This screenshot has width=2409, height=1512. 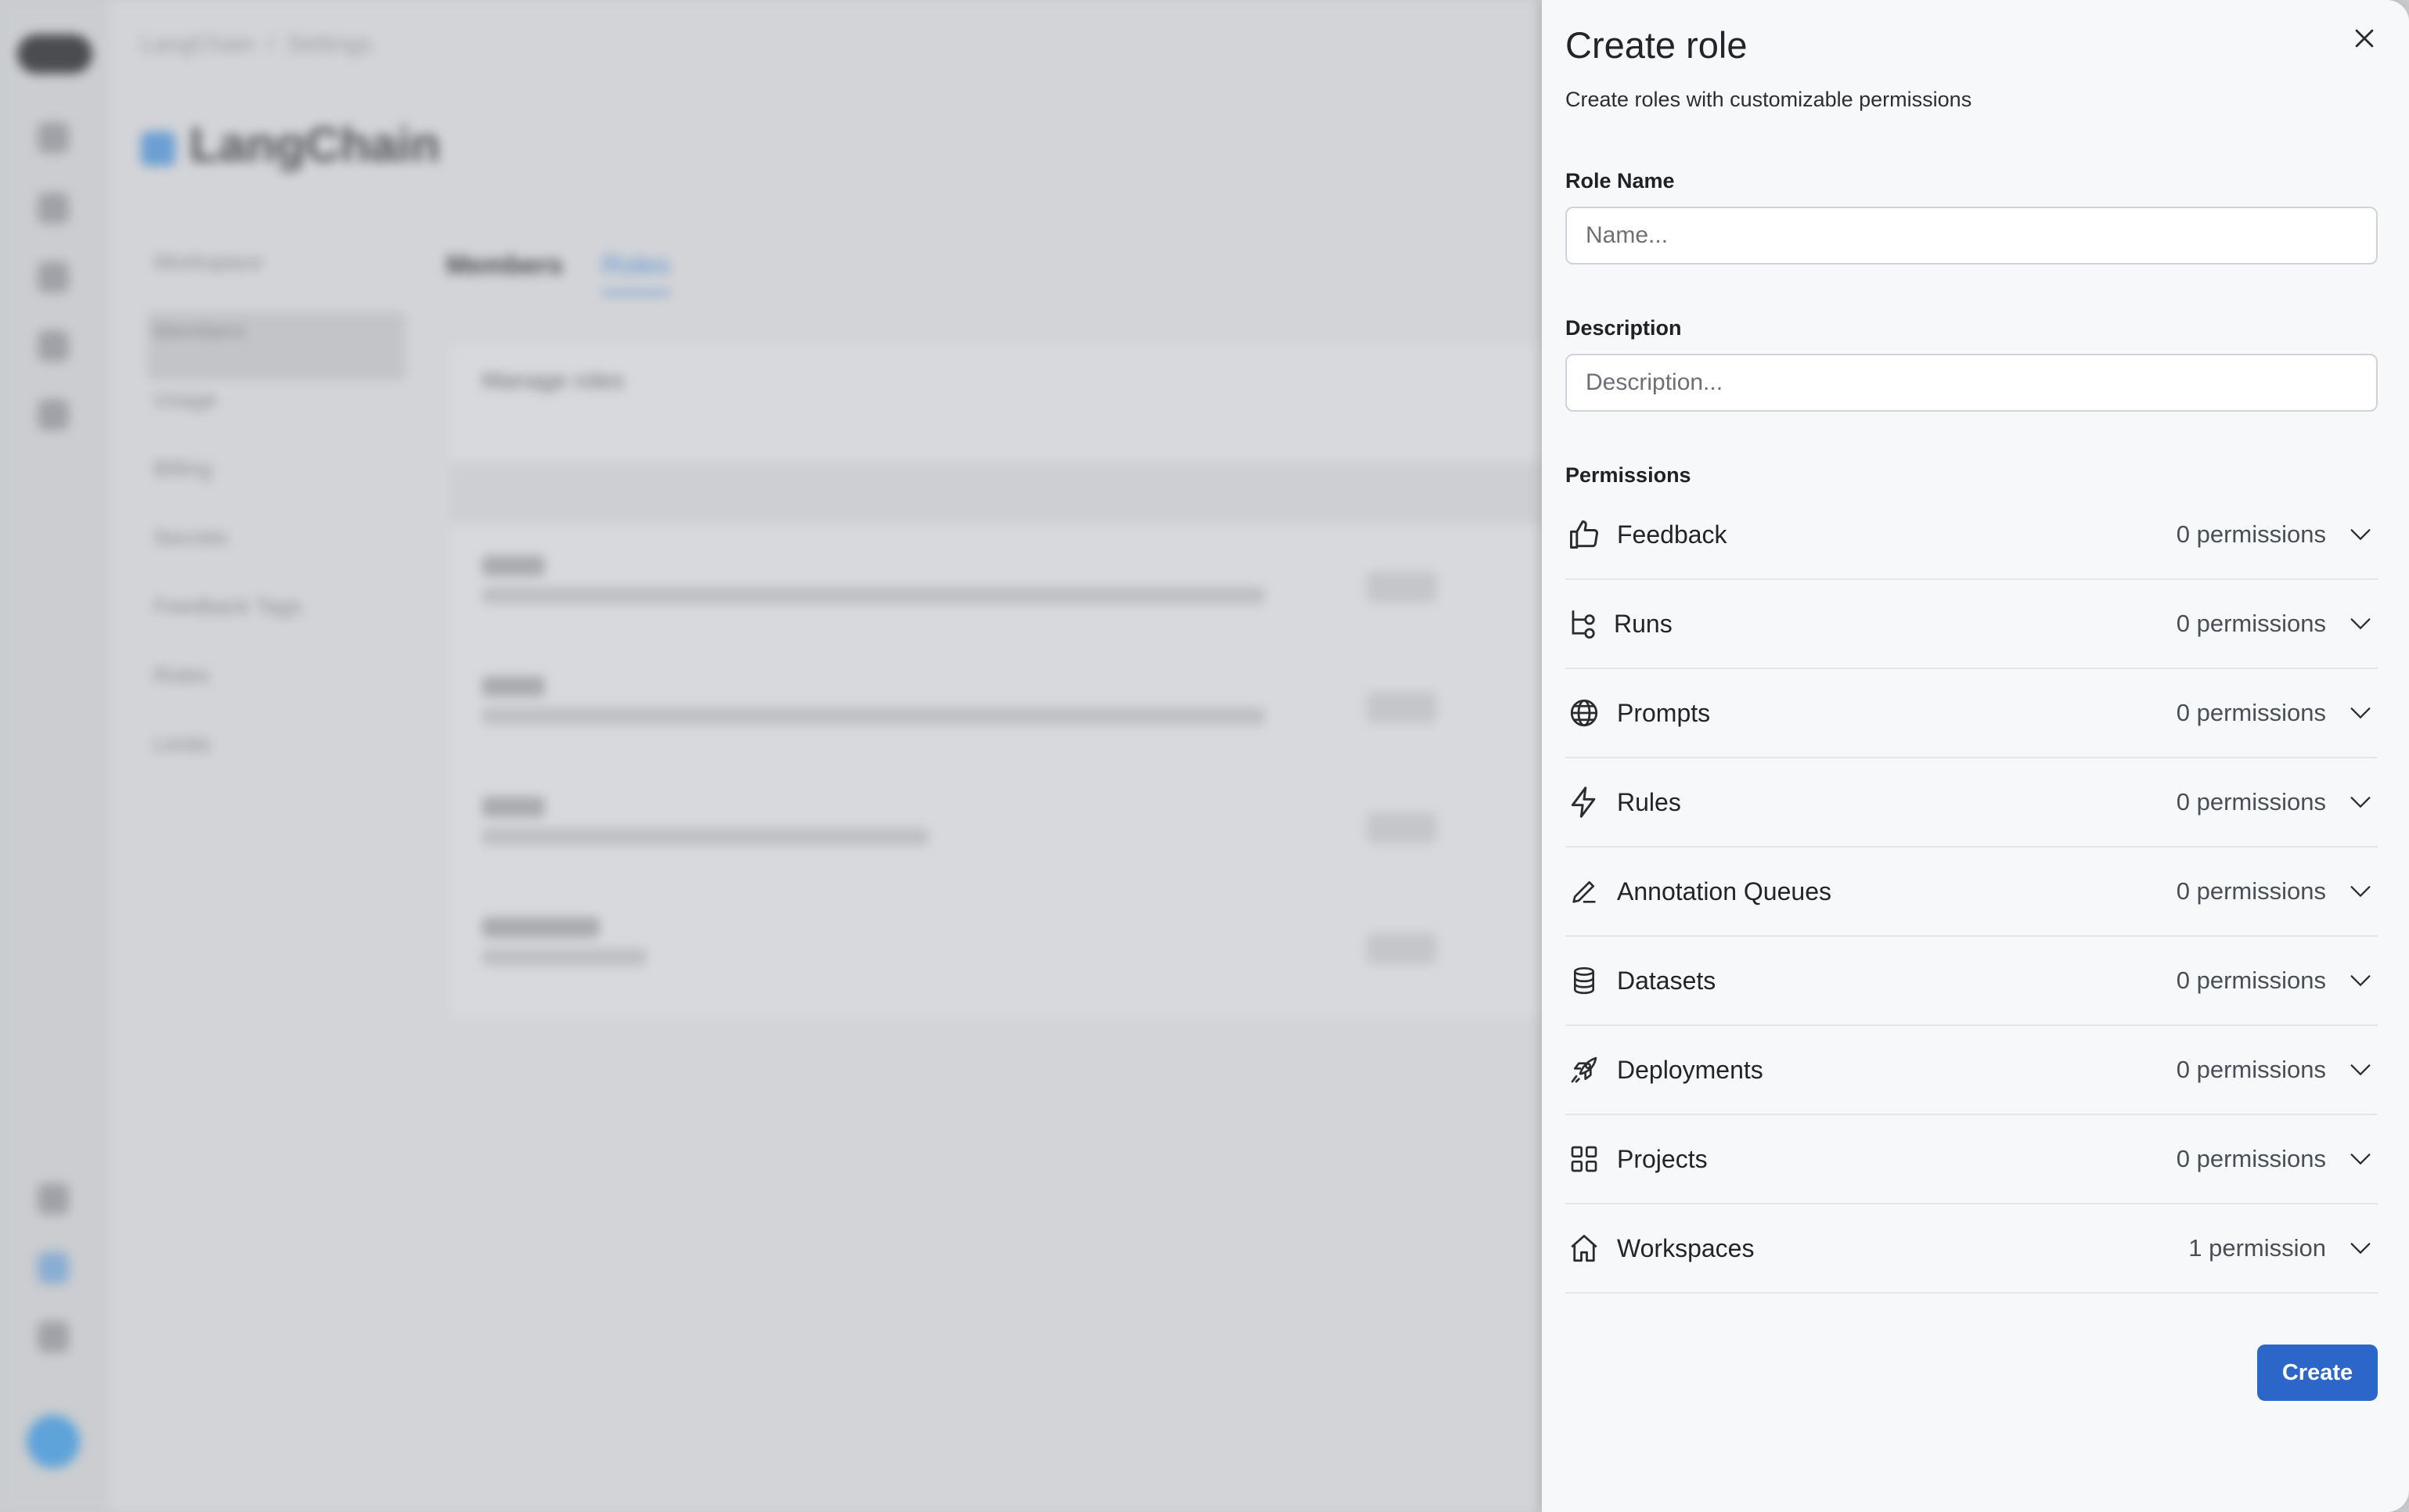 What do you see at coordinates (55, 54) in the screenshot?
I see `app-logo` at bounding box center [55, 54].